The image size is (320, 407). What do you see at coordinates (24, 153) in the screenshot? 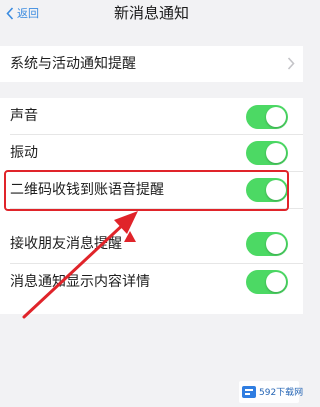
I see `row-label: 振动` at bounding box center [24, 153].